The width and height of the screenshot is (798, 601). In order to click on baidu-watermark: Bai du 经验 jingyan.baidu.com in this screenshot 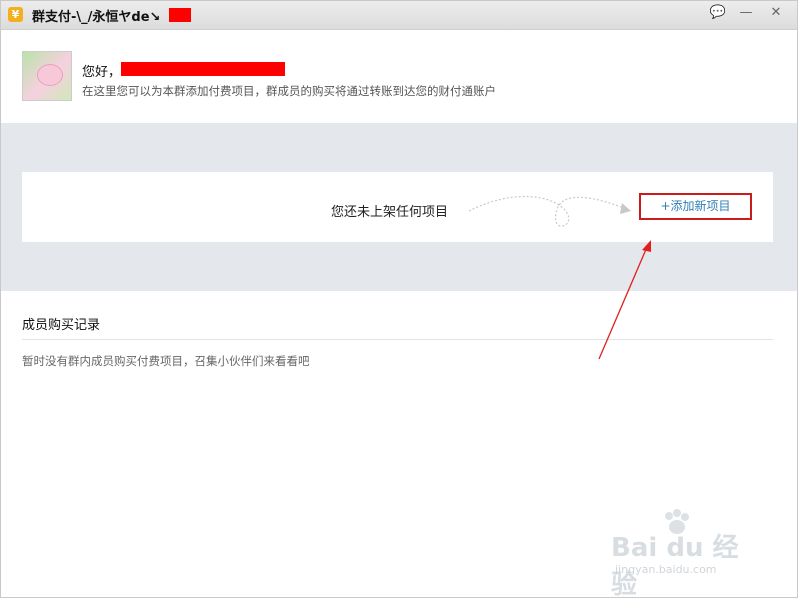, I will do `click(686, 554)`.